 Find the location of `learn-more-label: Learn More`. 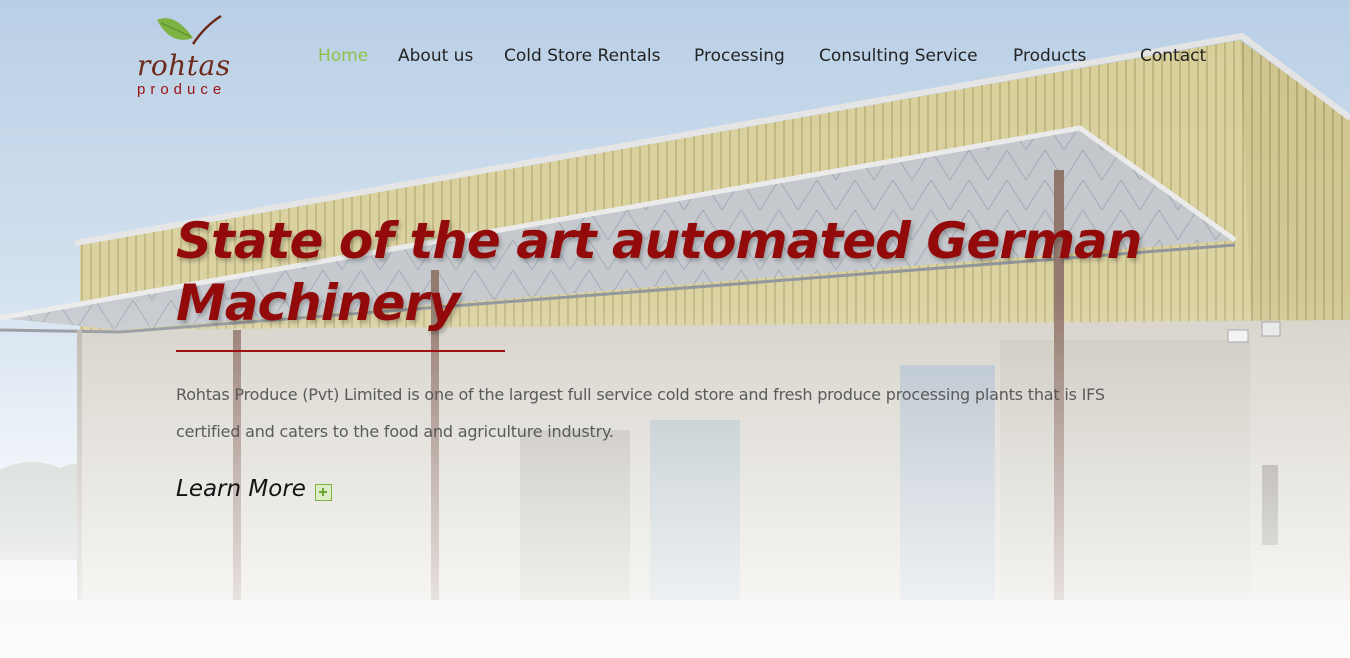

learn-more-label: Learn More is located at coordinates (241, 489).